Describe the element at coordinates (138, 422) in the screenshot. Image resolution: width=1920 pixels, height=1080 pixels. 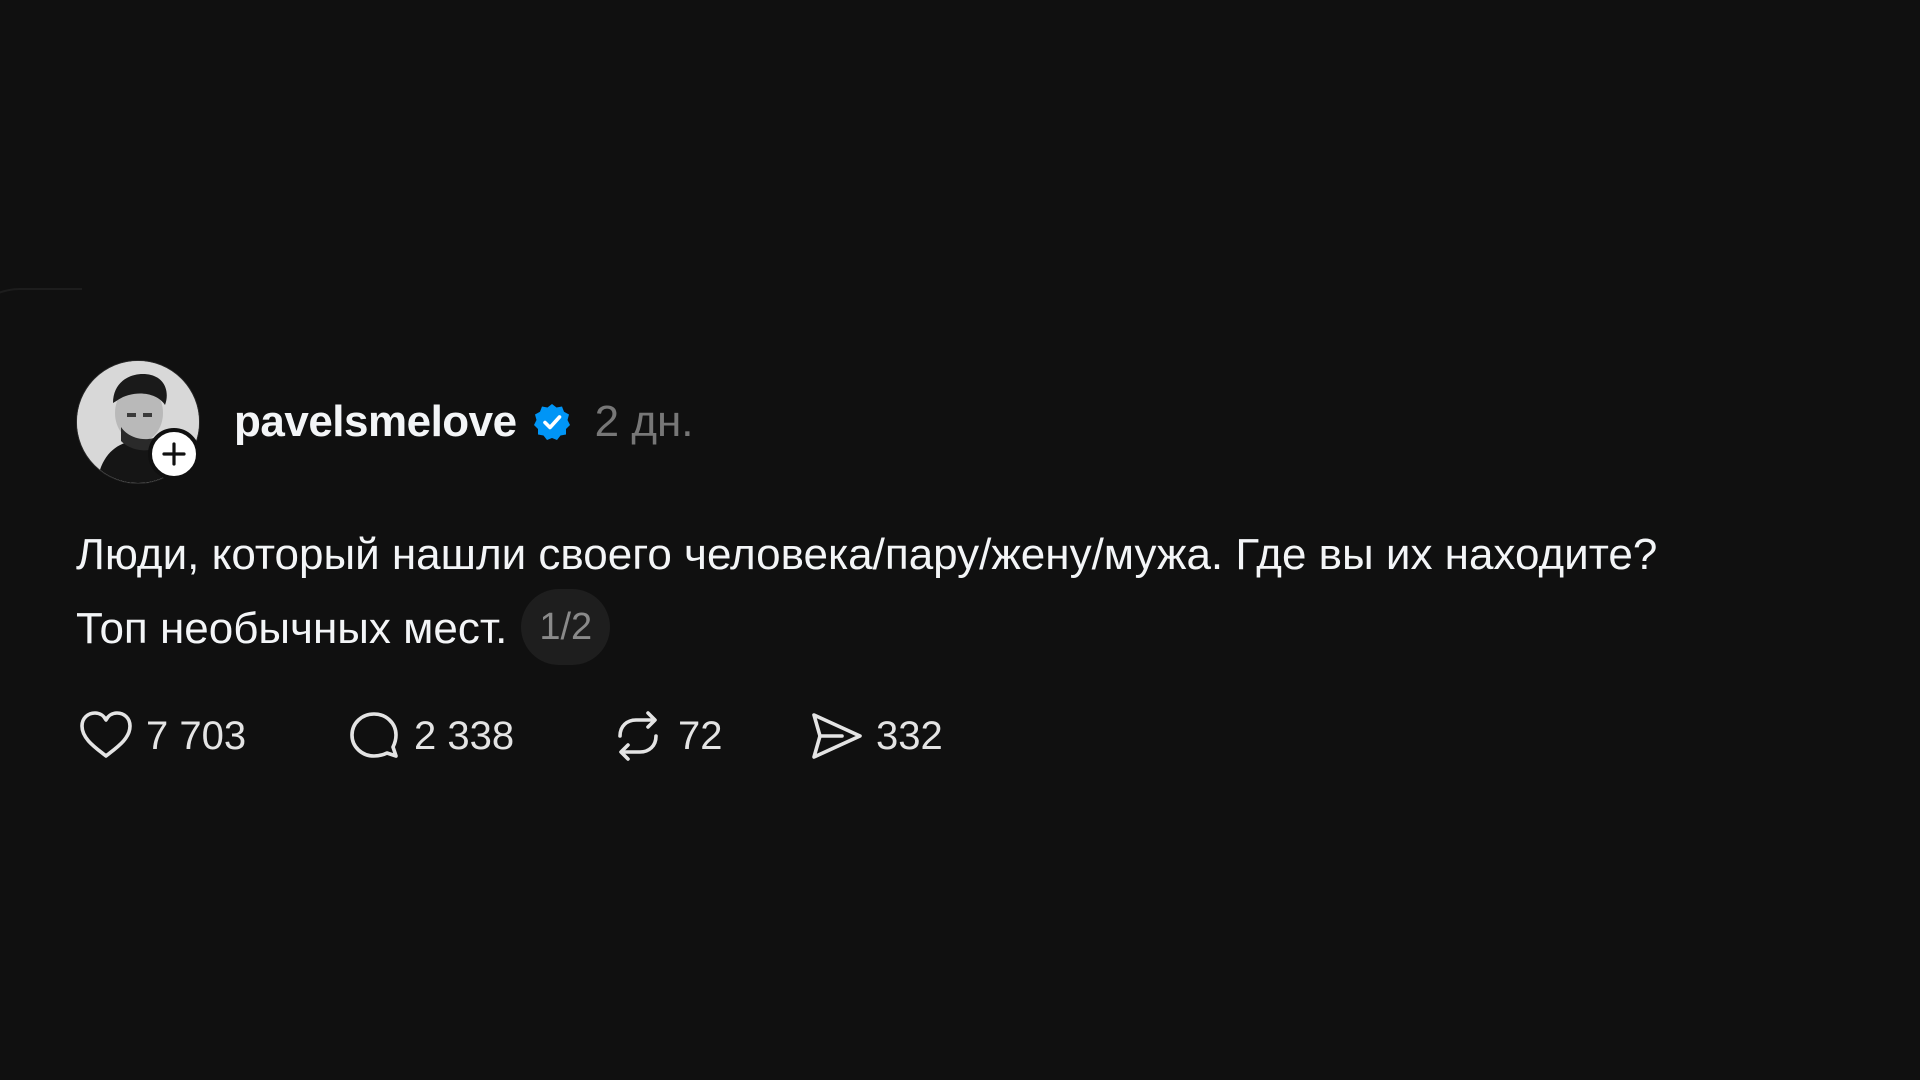
I see `avatar-container` at that location.